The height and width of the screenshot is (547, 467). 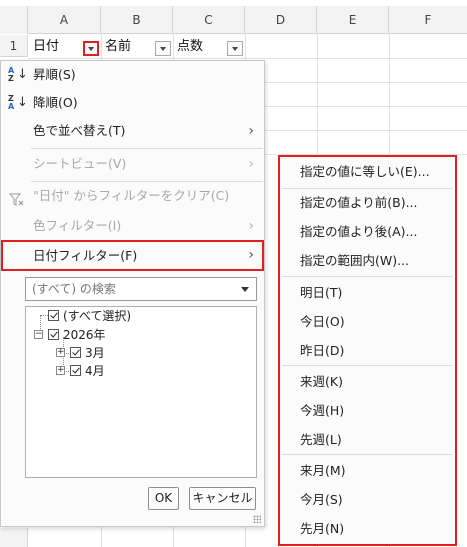 What do you see at coordinates (321, 499) in the screenshot?
I see `submenu-item-label: 今月(S)` at bounding box center [321, 499].